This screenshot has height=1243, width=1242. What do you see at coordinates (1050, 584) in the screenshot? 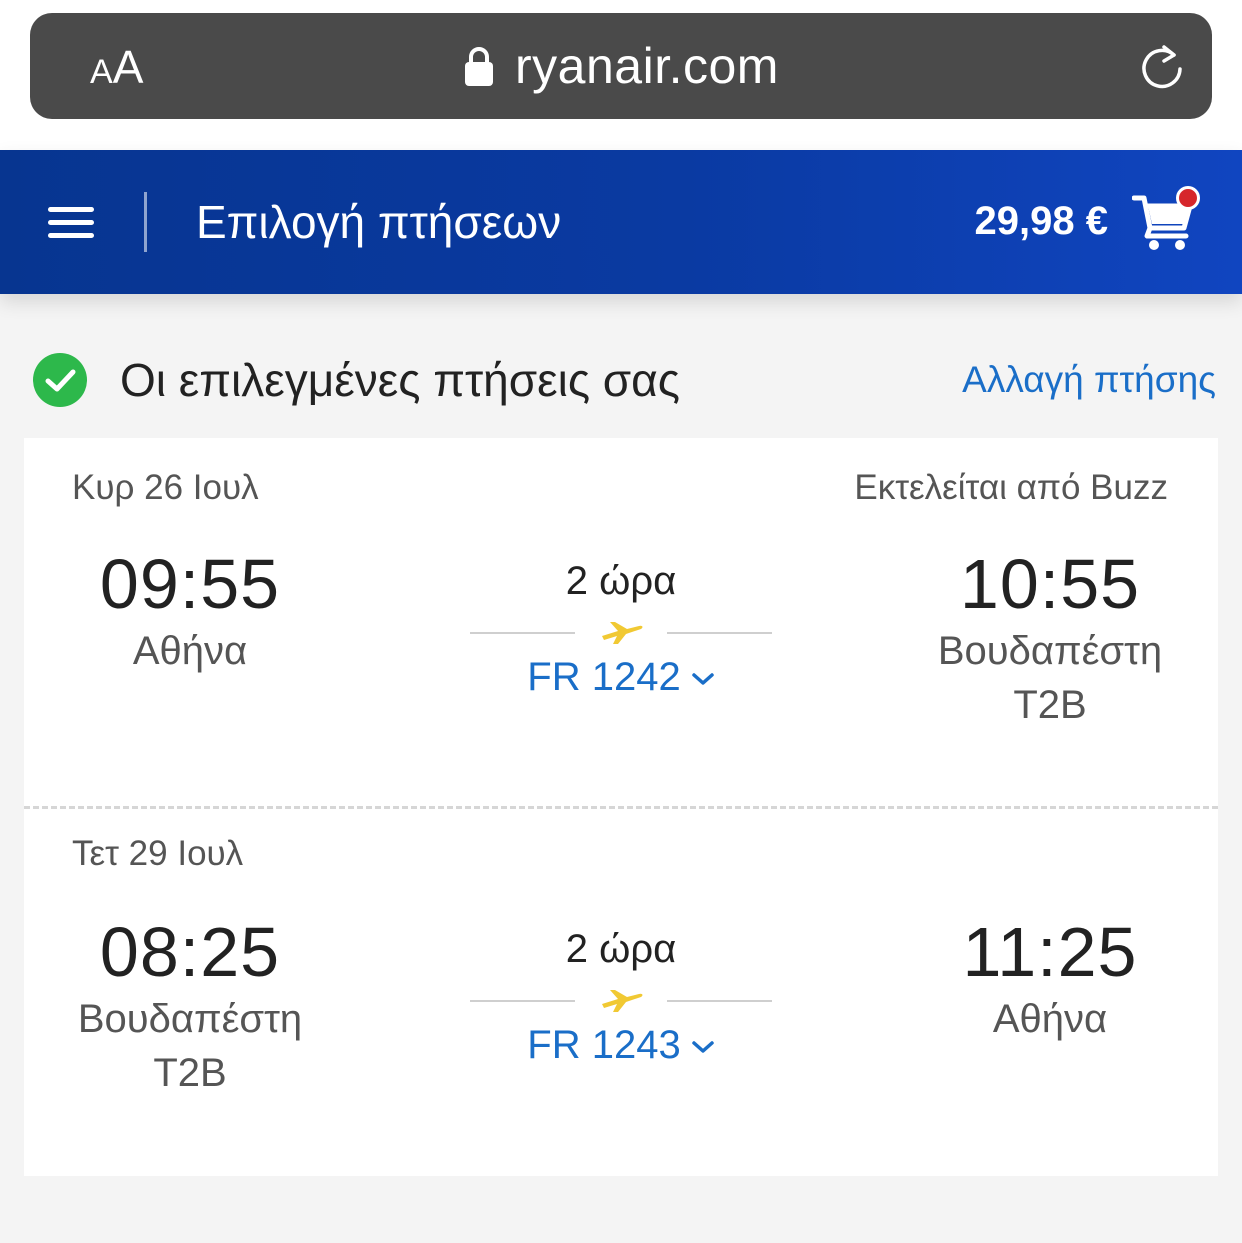
I see `arrival-time: 10:55` at bounding box center [1050, 584].